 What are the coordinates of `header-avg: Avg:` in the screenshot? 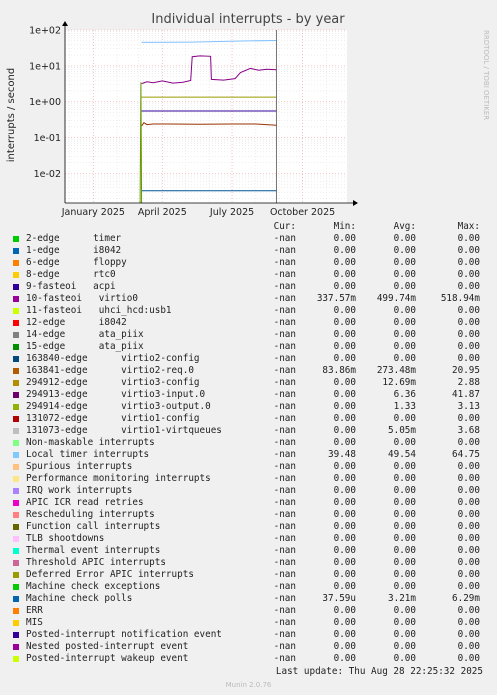 It's located at (404, 226).